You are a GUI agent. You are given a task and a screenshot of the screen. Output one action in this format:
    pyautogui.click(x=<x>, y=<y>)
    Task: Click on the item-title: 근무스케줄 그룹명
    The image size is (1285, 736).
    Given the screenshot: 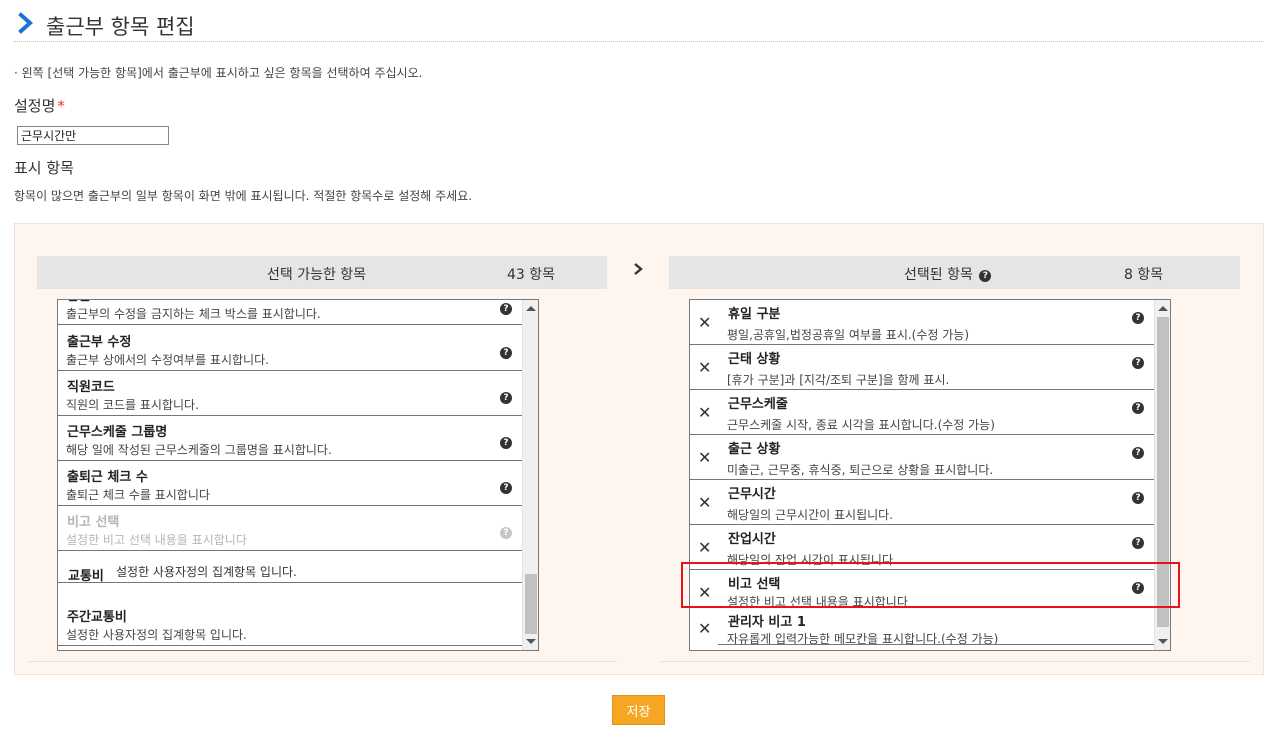 What is the action you would take?
    pyautogui.click(x=117, y=432)
    